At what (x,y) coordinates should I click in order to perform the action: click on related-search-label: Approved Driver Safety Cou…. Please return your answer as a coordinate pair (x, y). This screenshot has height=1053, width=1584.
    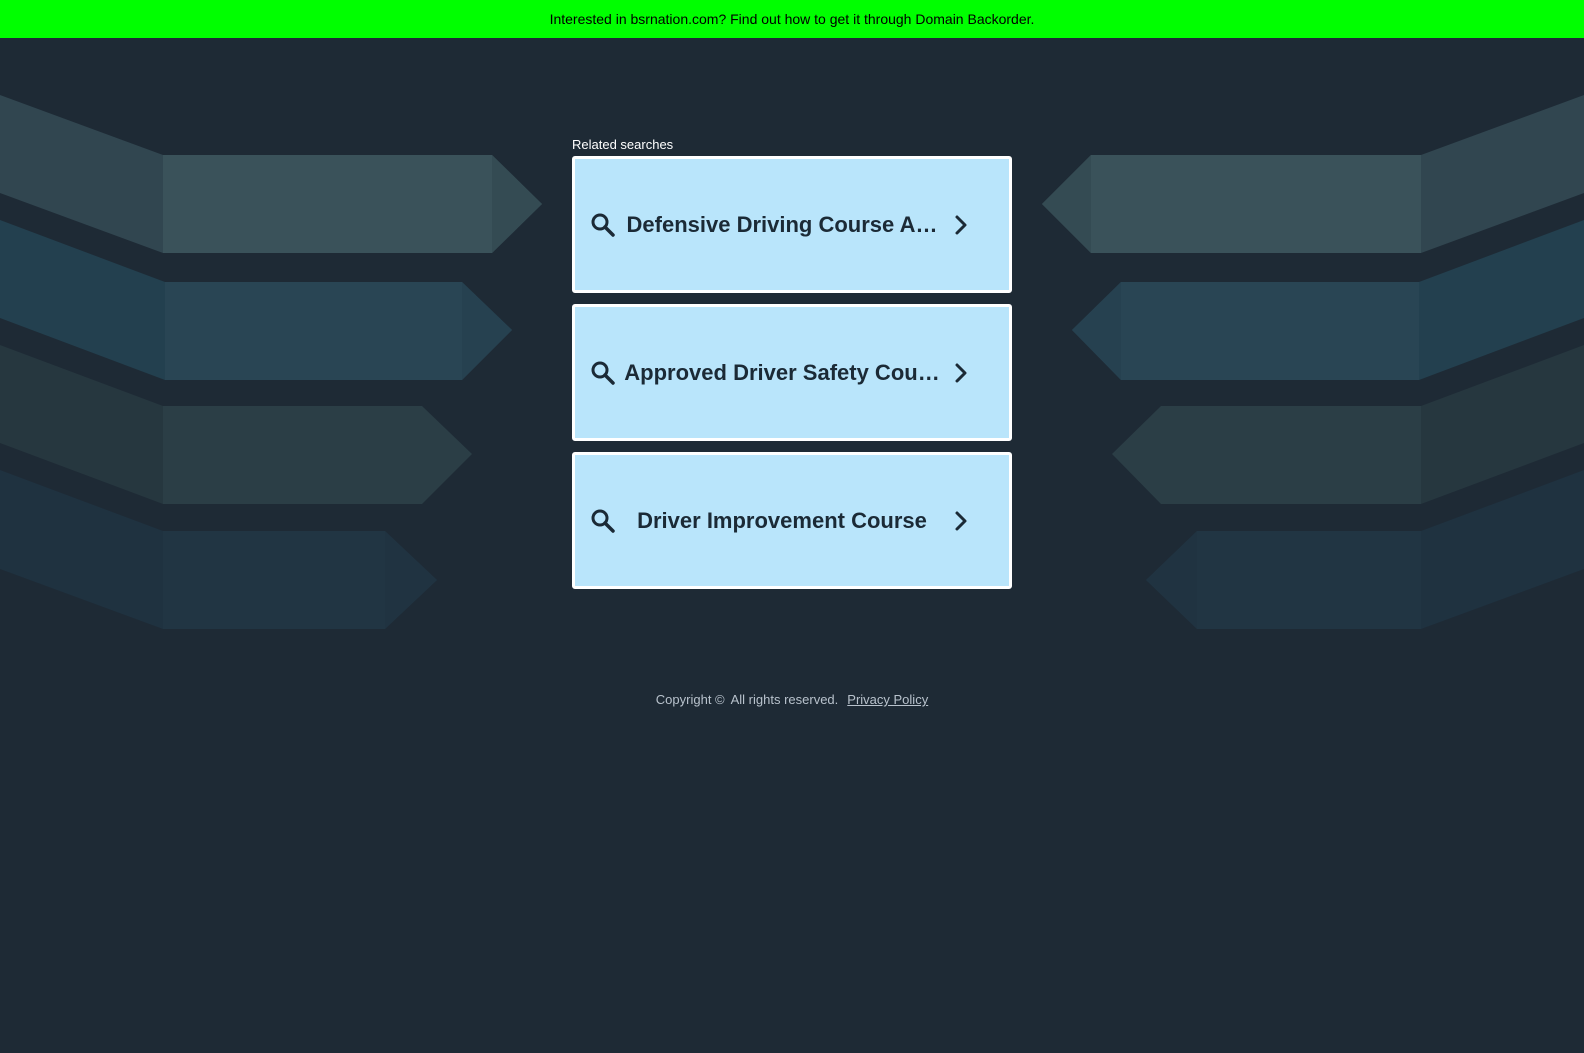
    Looking at the image, I should click on (782, 372).